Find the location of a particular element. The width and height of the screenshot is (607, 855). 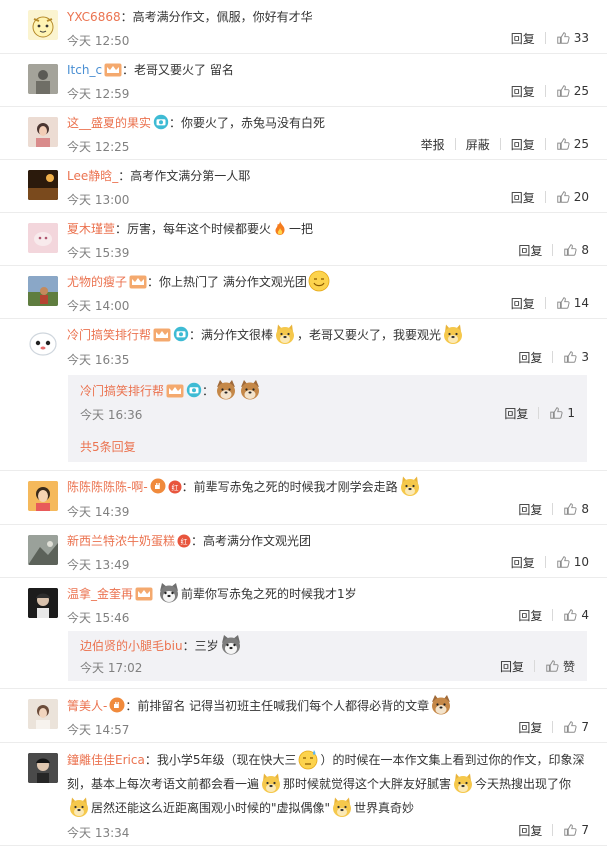

block-button: 屏蔽 is located at coordinates (478, 144).